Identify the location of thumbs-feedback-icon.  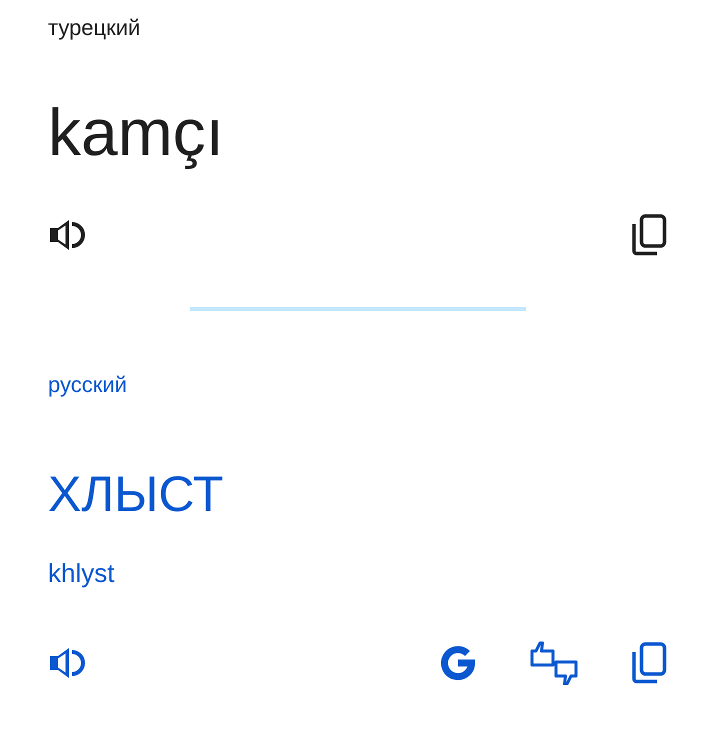
(554, 663).